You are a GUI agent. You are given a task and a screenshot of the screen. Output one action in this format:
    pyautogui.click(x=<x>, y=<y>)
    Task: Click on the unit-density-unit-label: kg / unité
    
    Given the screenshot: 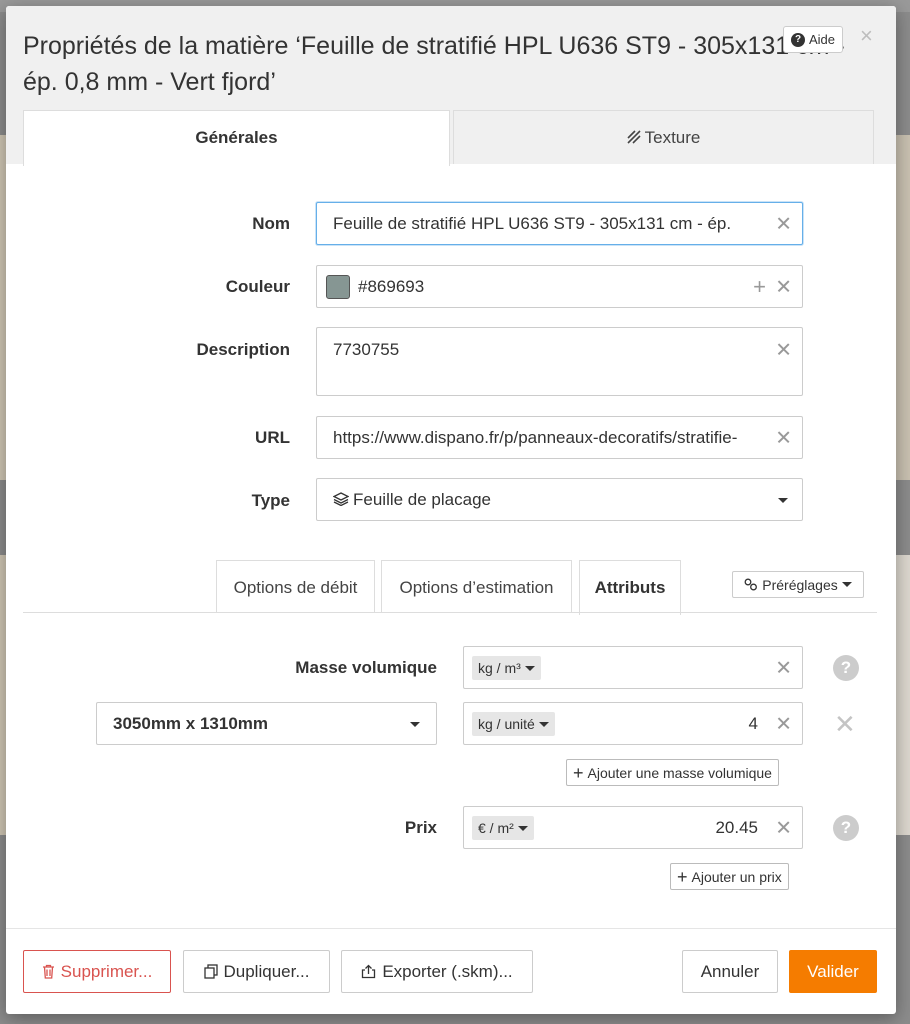 What is the action you would take?
    pyautogui.click(x=506, y=724)
    